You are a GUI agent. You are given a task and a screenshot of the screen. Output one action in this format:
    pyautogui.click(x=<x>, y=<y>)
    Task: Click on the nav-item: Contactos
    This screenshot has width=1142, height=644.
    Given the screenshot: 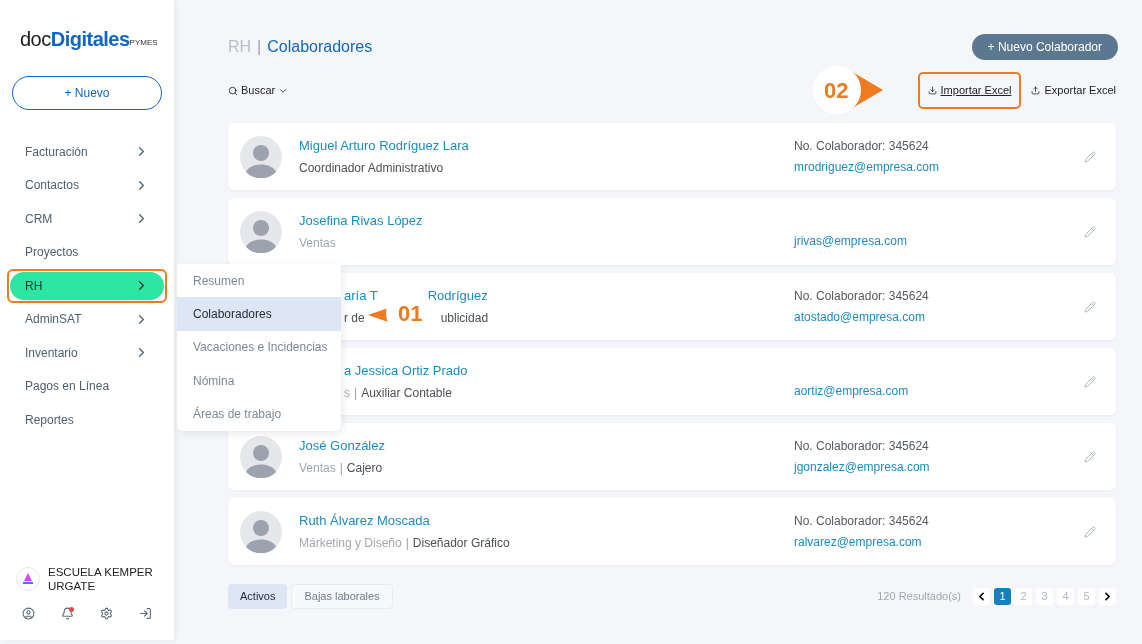 What is the action you would take?
    pyautogui.click(x=87, y=185)
    